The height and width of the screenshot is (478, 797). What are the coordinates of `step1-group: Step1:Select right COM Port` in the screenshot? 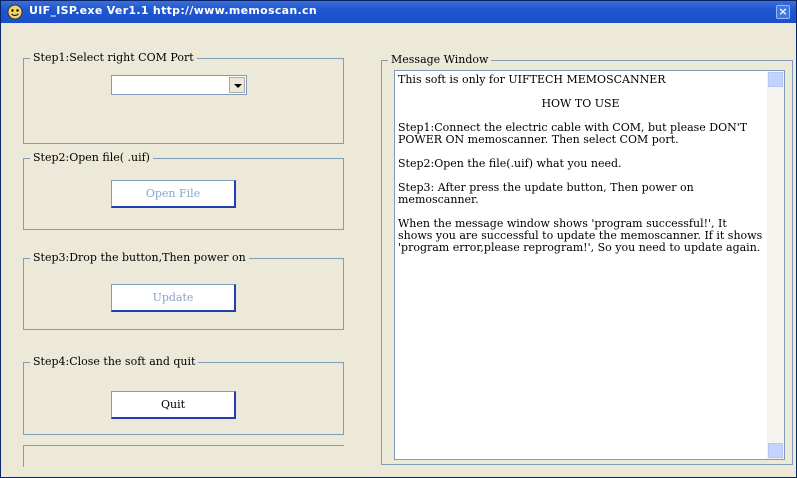 It's located at (183, 97).